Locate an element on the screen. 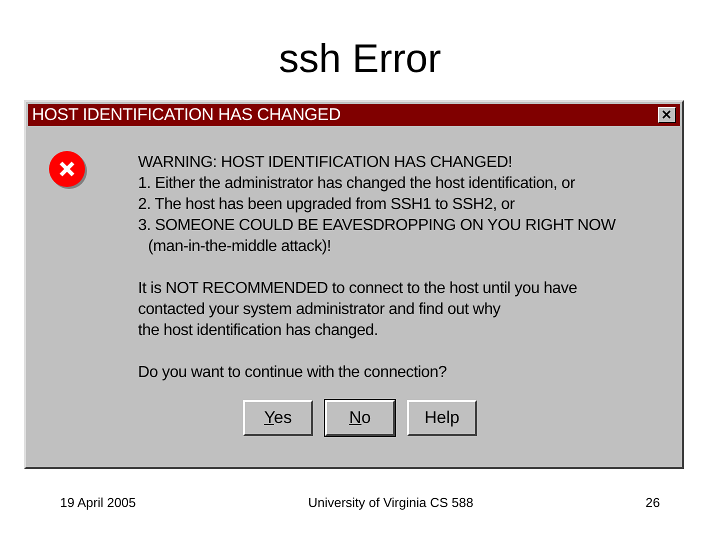 The image size is (720, 540). close-icon is located at coordinates (667, 115).